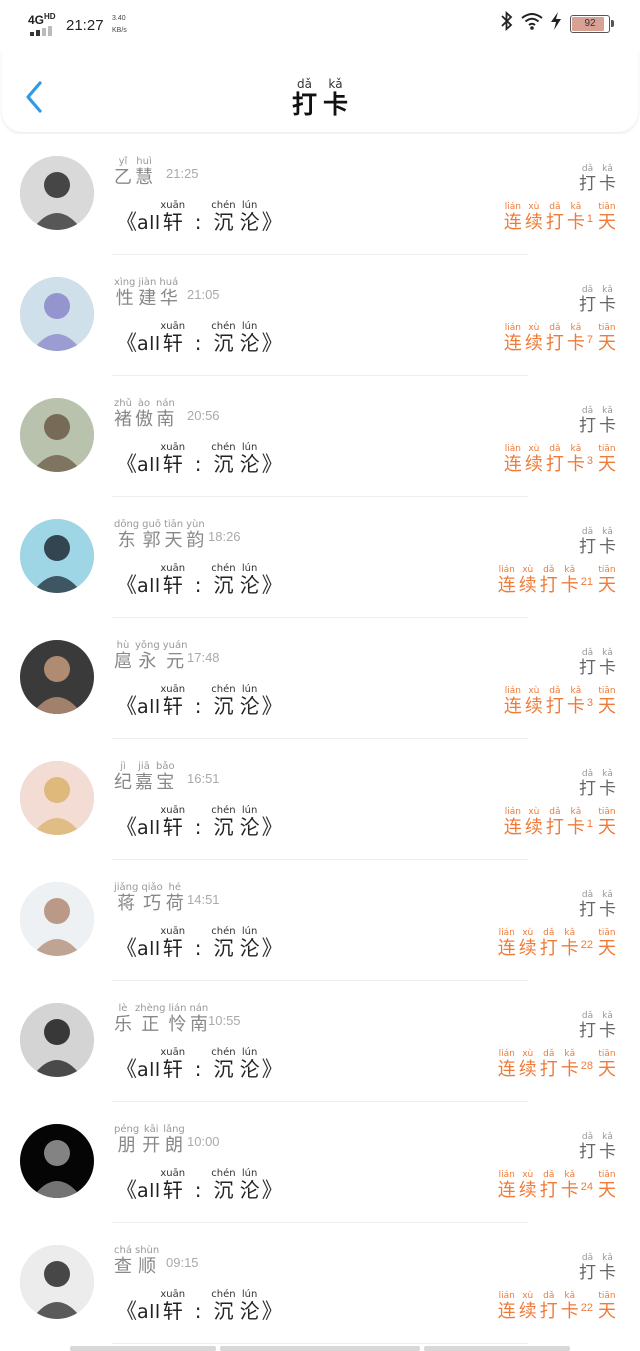 The height and width of the screenshot is (1351, 640). What do you see at coordinates (586, 1187) in the screenshot?
I see `streak-days: 24` at bounding box center [586, 1187].